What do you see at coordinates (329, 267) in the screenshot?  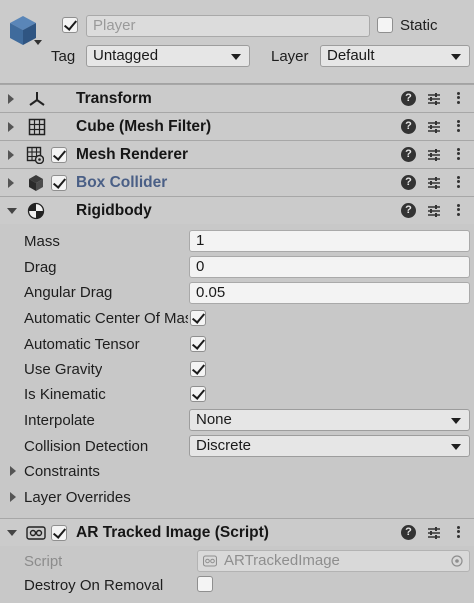 I see `drag-field: 0` at bounding box center [329, 267].